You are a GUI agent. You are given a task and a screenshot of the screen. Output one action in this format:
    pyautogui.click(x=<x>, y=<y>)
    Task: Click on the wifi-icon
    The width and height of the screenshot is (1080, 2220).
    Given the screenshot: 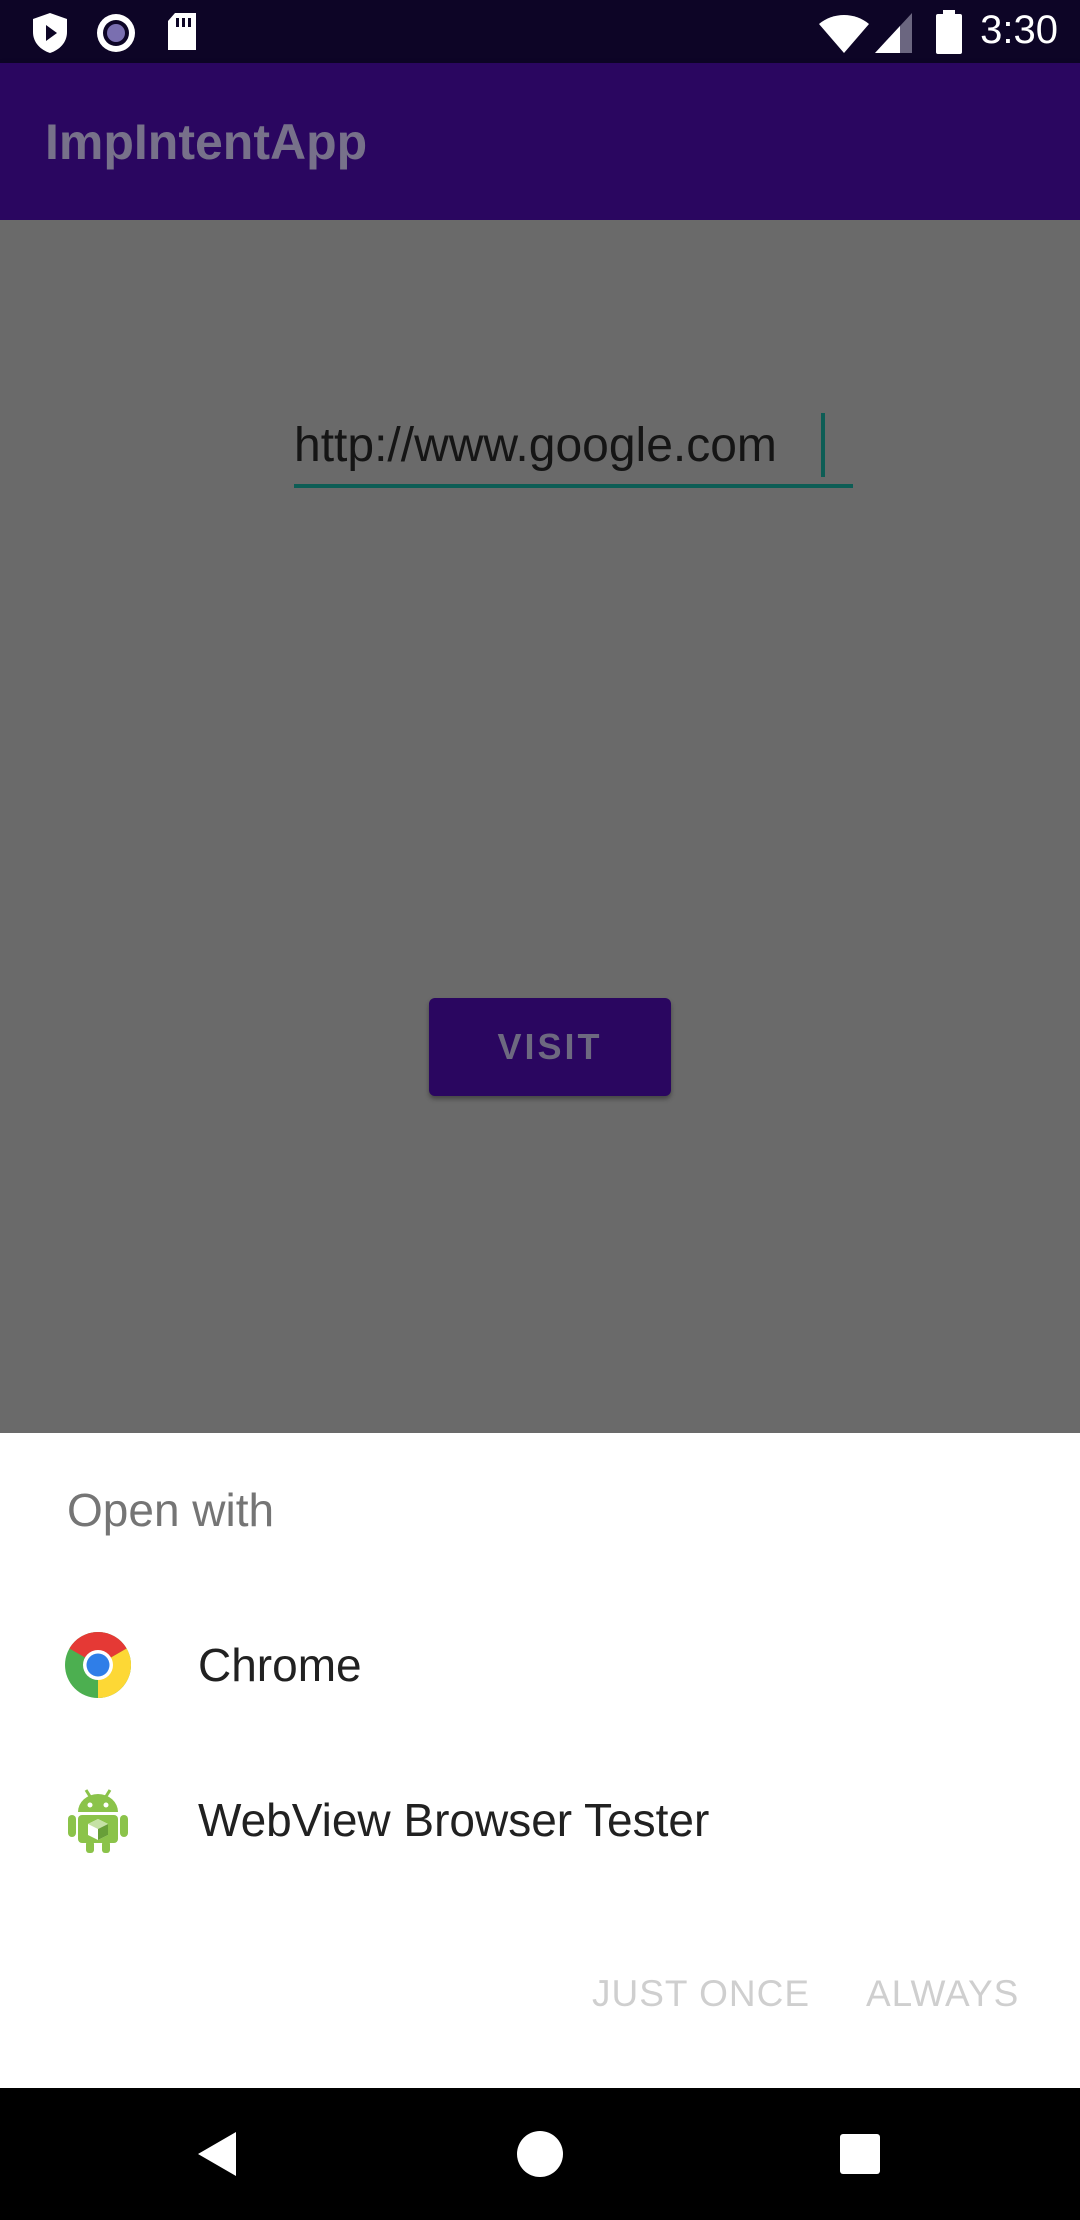 What is the action you would take?
    pyautogui.click(x=844, y=34)
    